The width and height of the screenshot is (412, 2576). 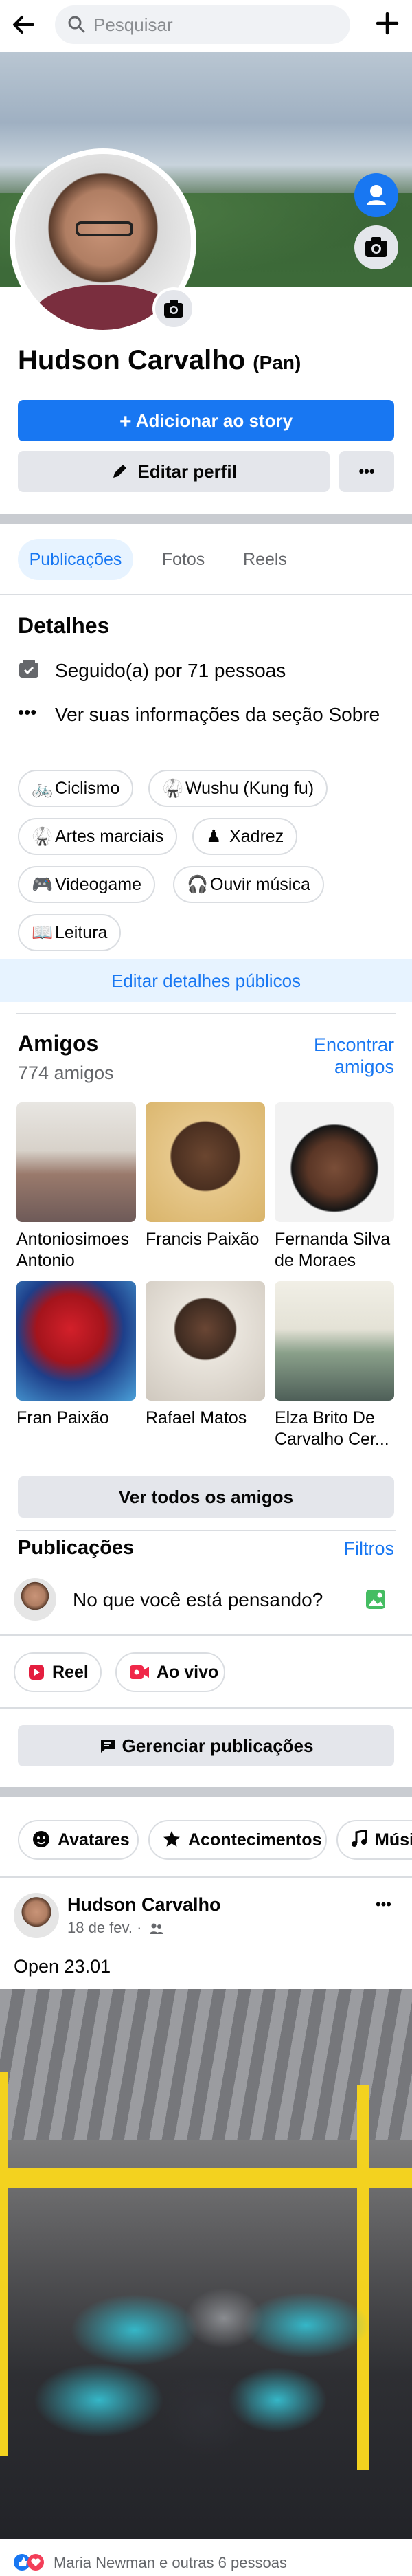 I want to click on about-link: Ver suas informações da seção Sobre, so click(x=217, y=715).